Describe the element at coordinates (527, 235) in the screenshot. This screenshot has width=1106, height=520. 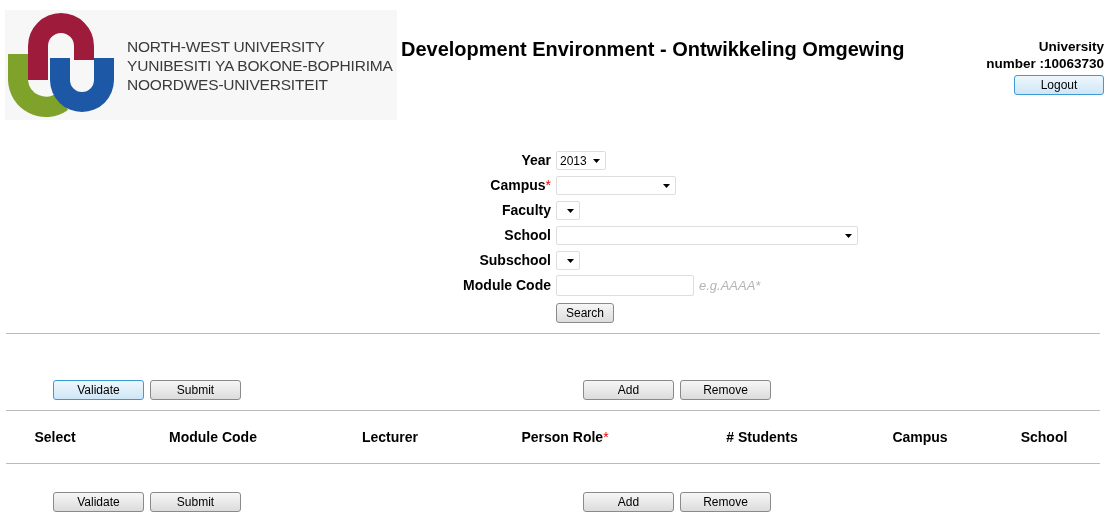
I see `field-label: School` at that location.